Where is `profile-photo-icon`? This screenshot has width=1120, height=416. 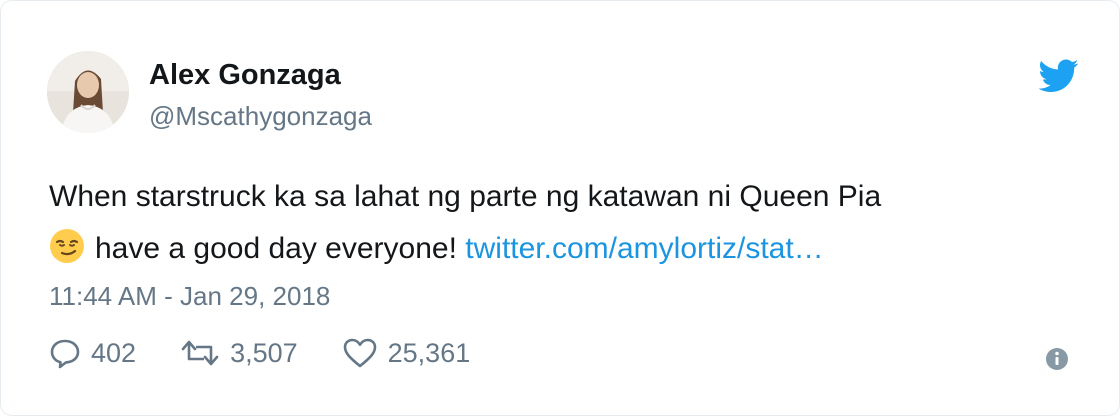
profile-photo-icon is located at coordinates (88, 92).